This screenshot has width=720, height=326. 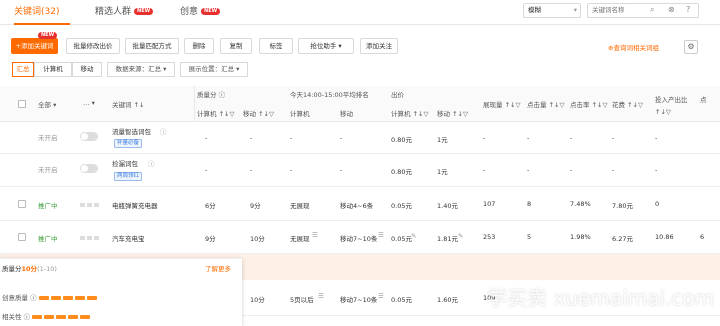 I want to click on tag-button: 标签, so click(x=276, y=46).